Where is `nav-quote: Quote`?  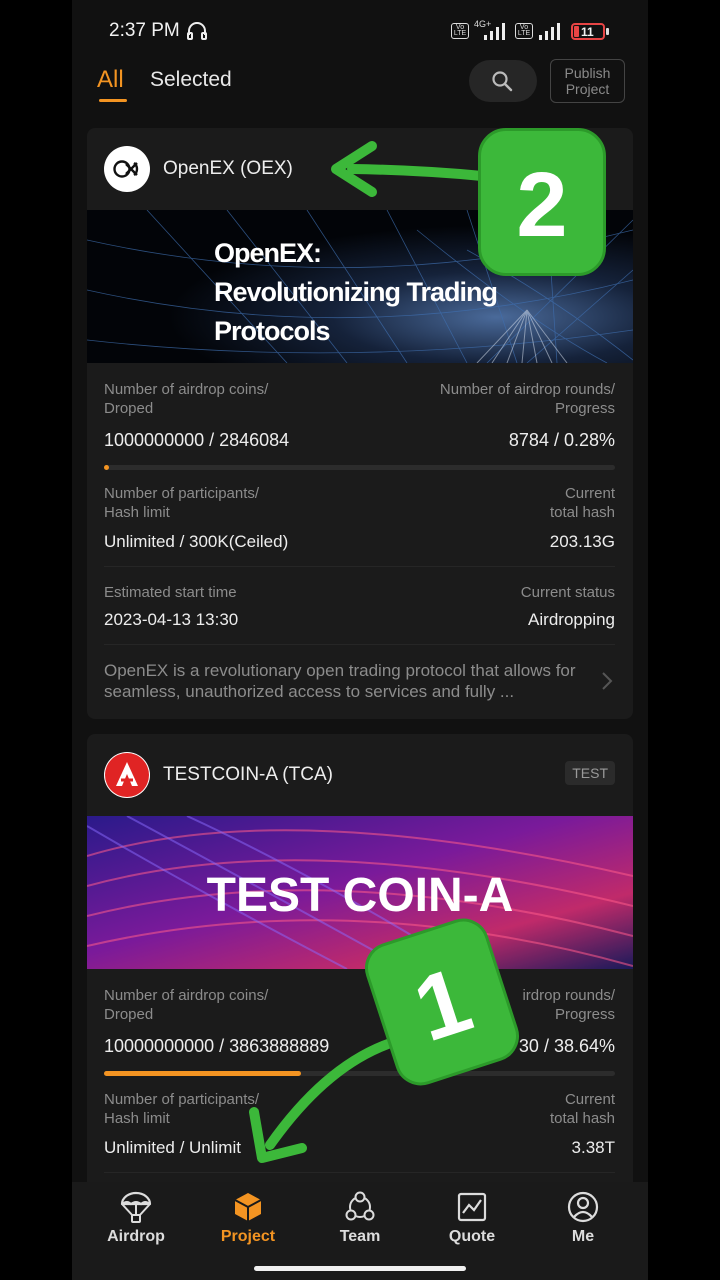 nav-quote: Quote is located at coordinates (472, 1225).